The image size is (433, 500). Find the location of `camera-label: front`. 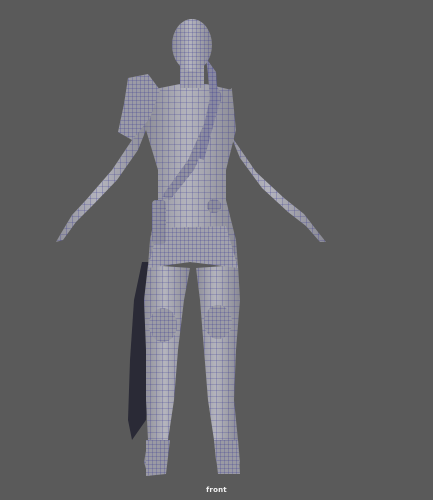

camera-label: front is located at coordinates (216, 490).